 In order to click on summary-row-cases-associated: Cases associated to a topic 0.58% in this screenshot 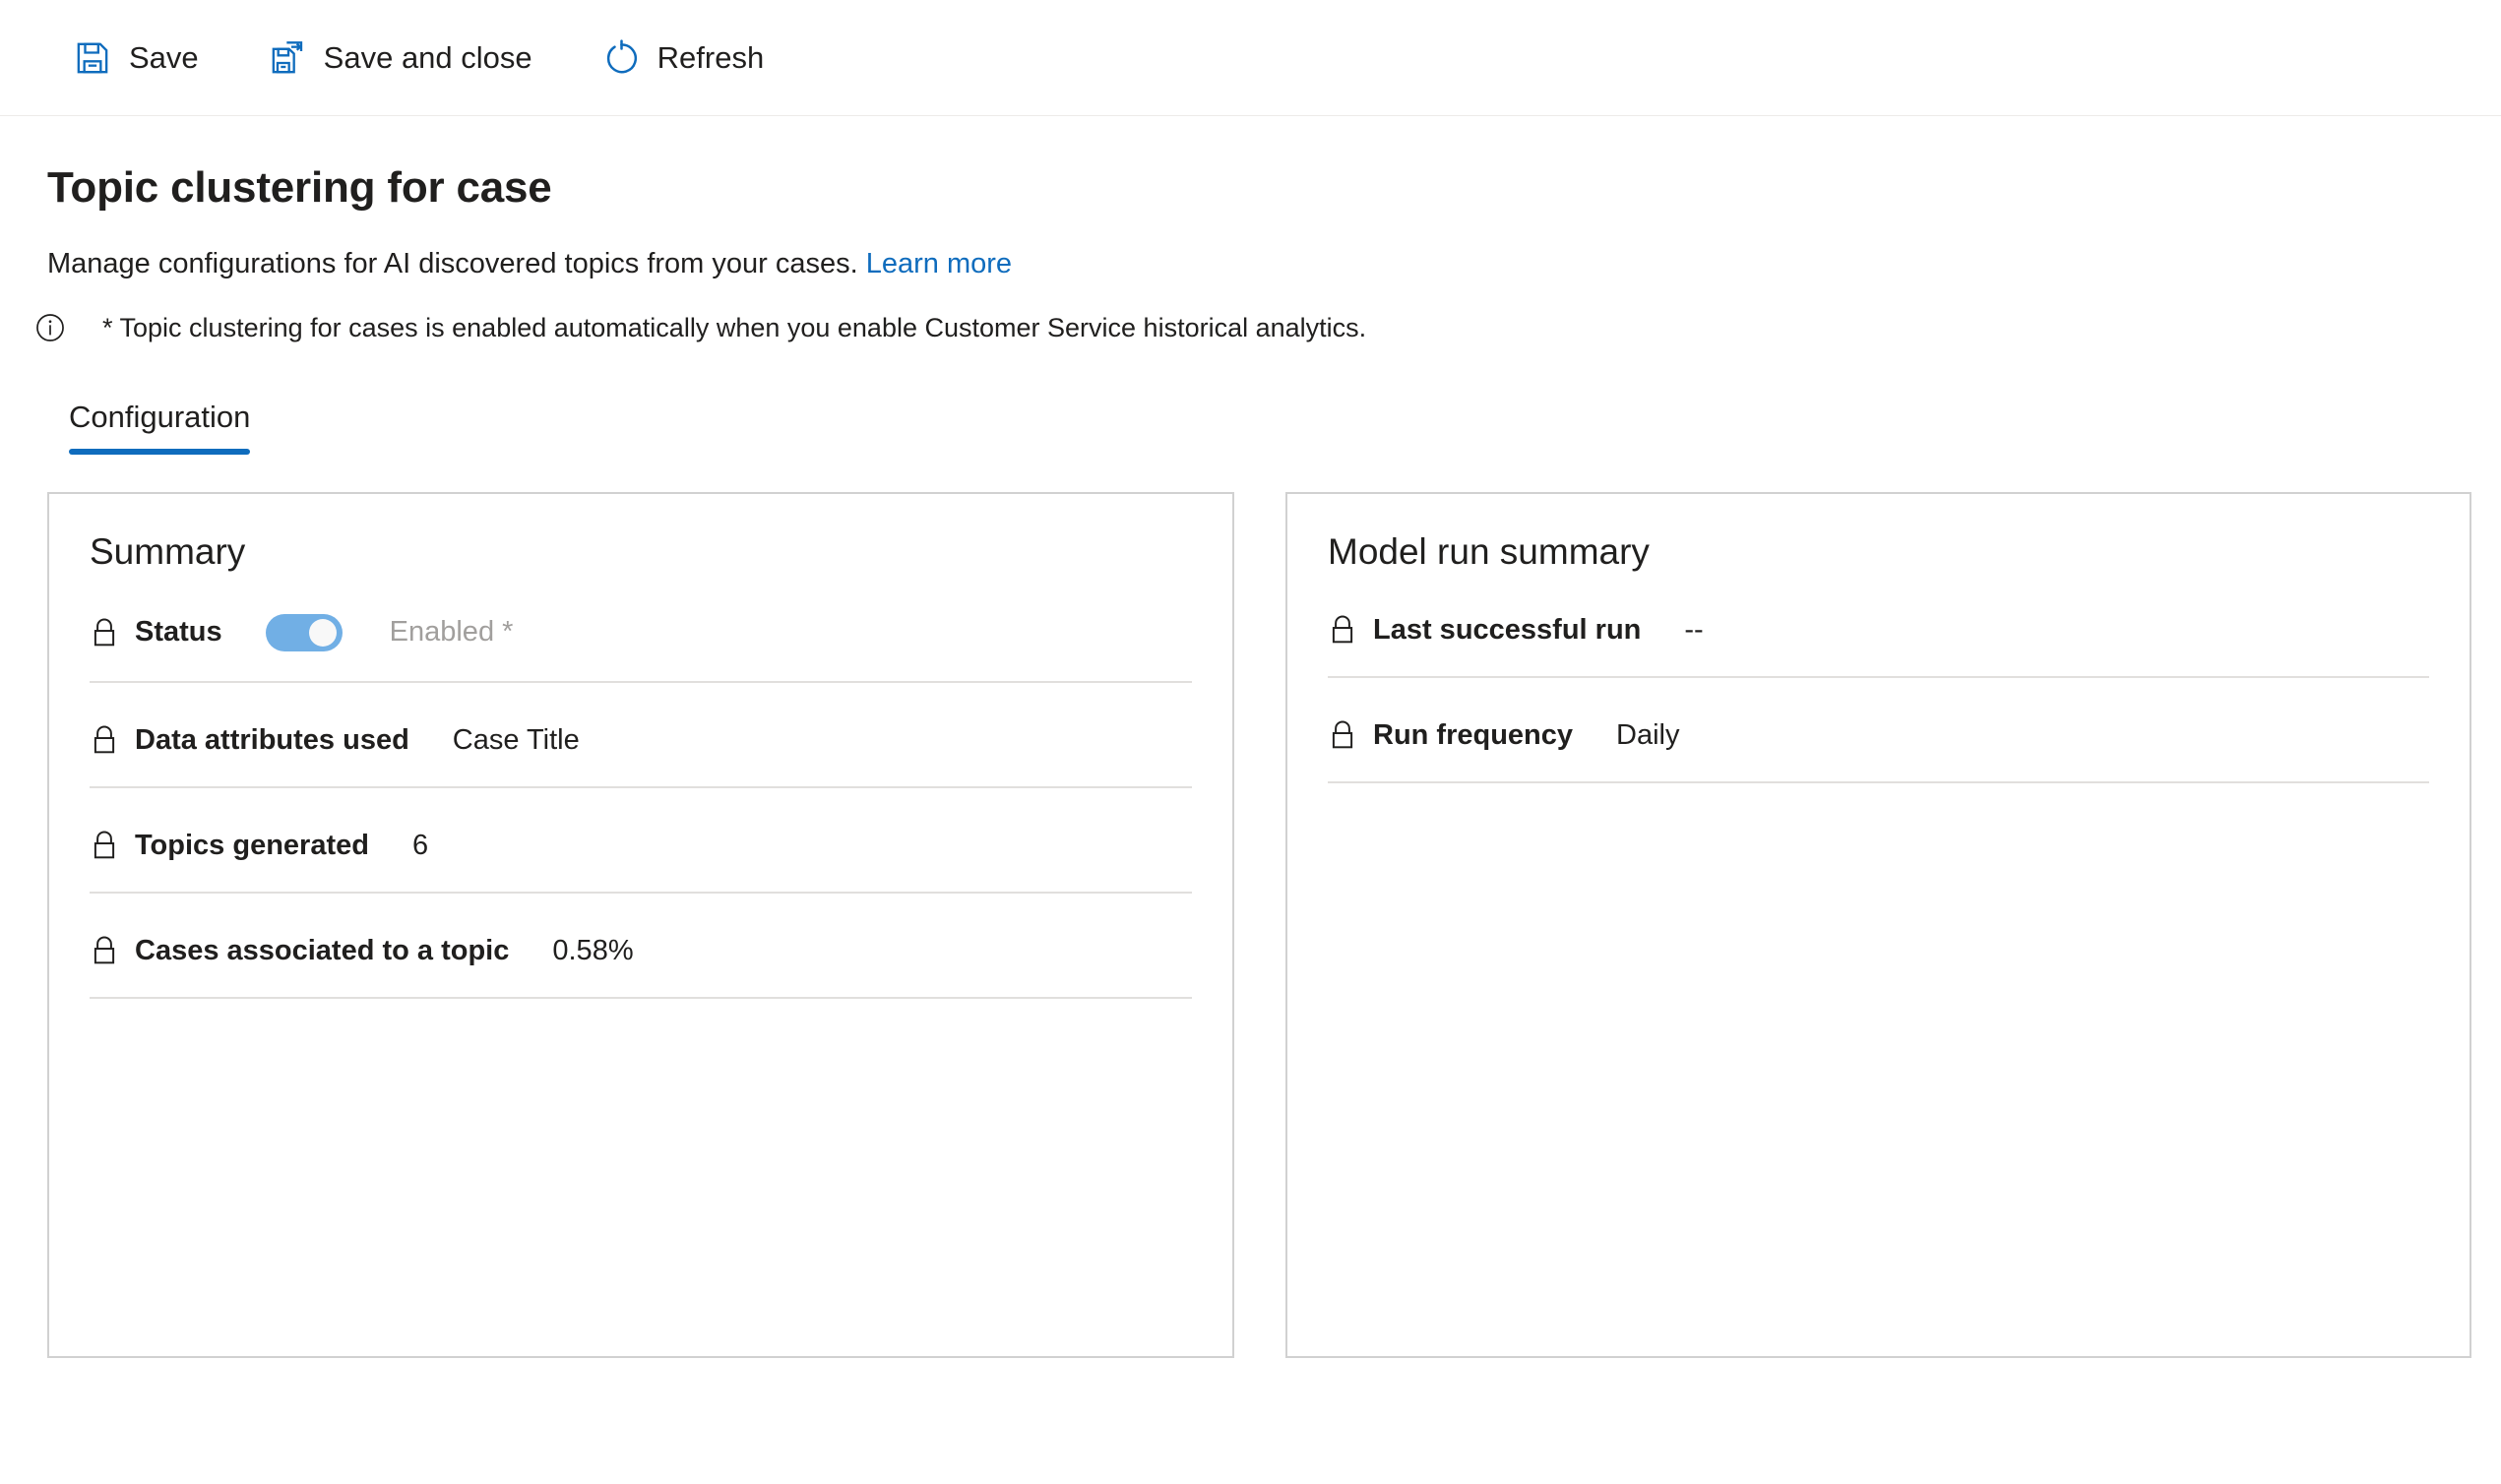, I will do `click(641, 946)`.